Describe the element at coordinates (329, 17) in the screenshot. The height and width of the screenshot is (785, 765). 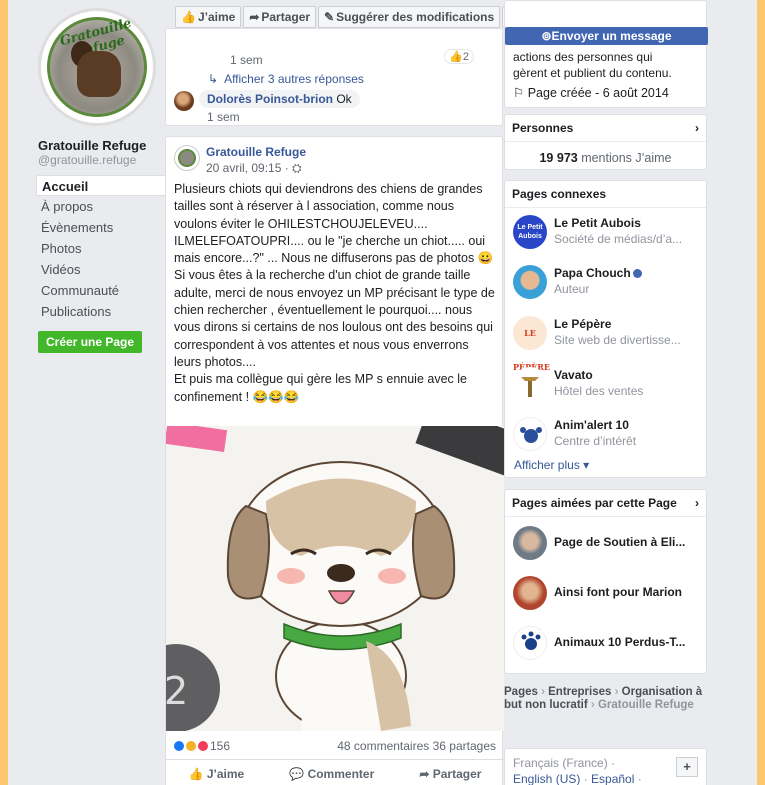
I see `pencil-icon: ✎` at that location.